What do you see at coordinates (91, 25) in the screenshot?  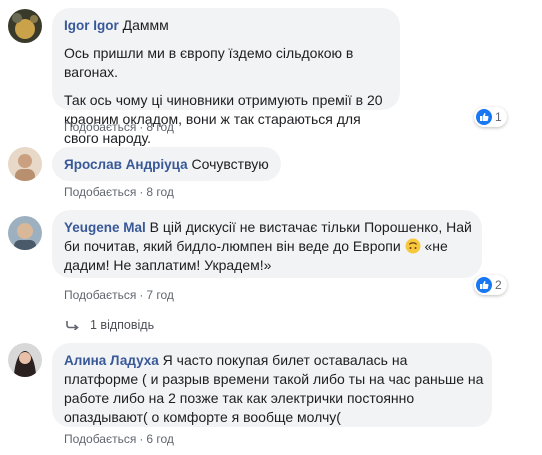 I see `comment-author: Igor Igor` at bounding box center [91, 25].